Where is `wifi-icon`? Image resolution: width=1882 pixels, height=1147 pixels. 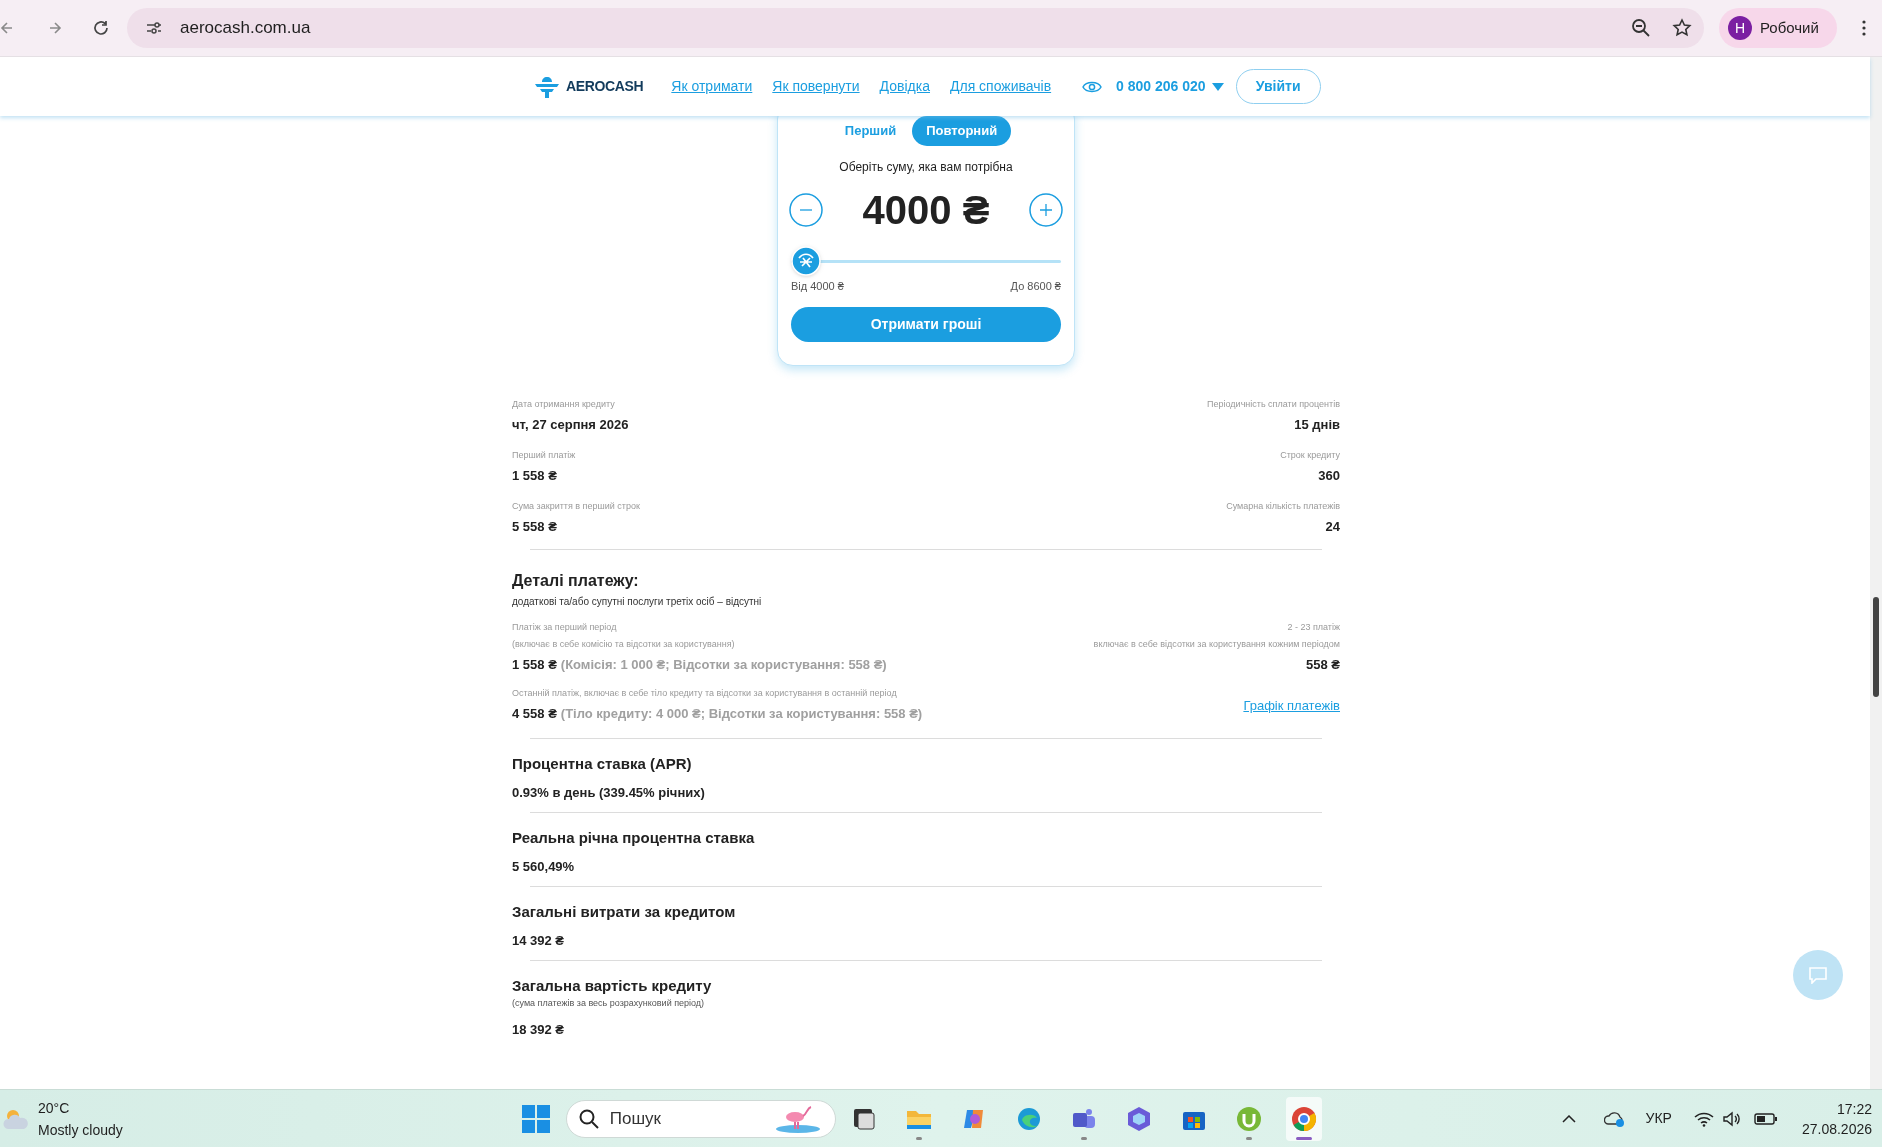
wifi-icon is located at coordinates (1703, 1118).